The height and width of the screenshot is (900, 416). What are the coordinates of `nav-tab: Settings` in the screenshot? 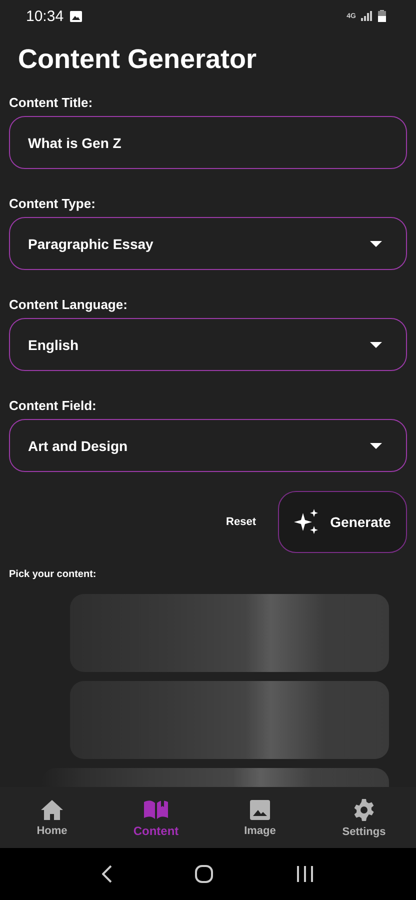 It's located at (364, 818).